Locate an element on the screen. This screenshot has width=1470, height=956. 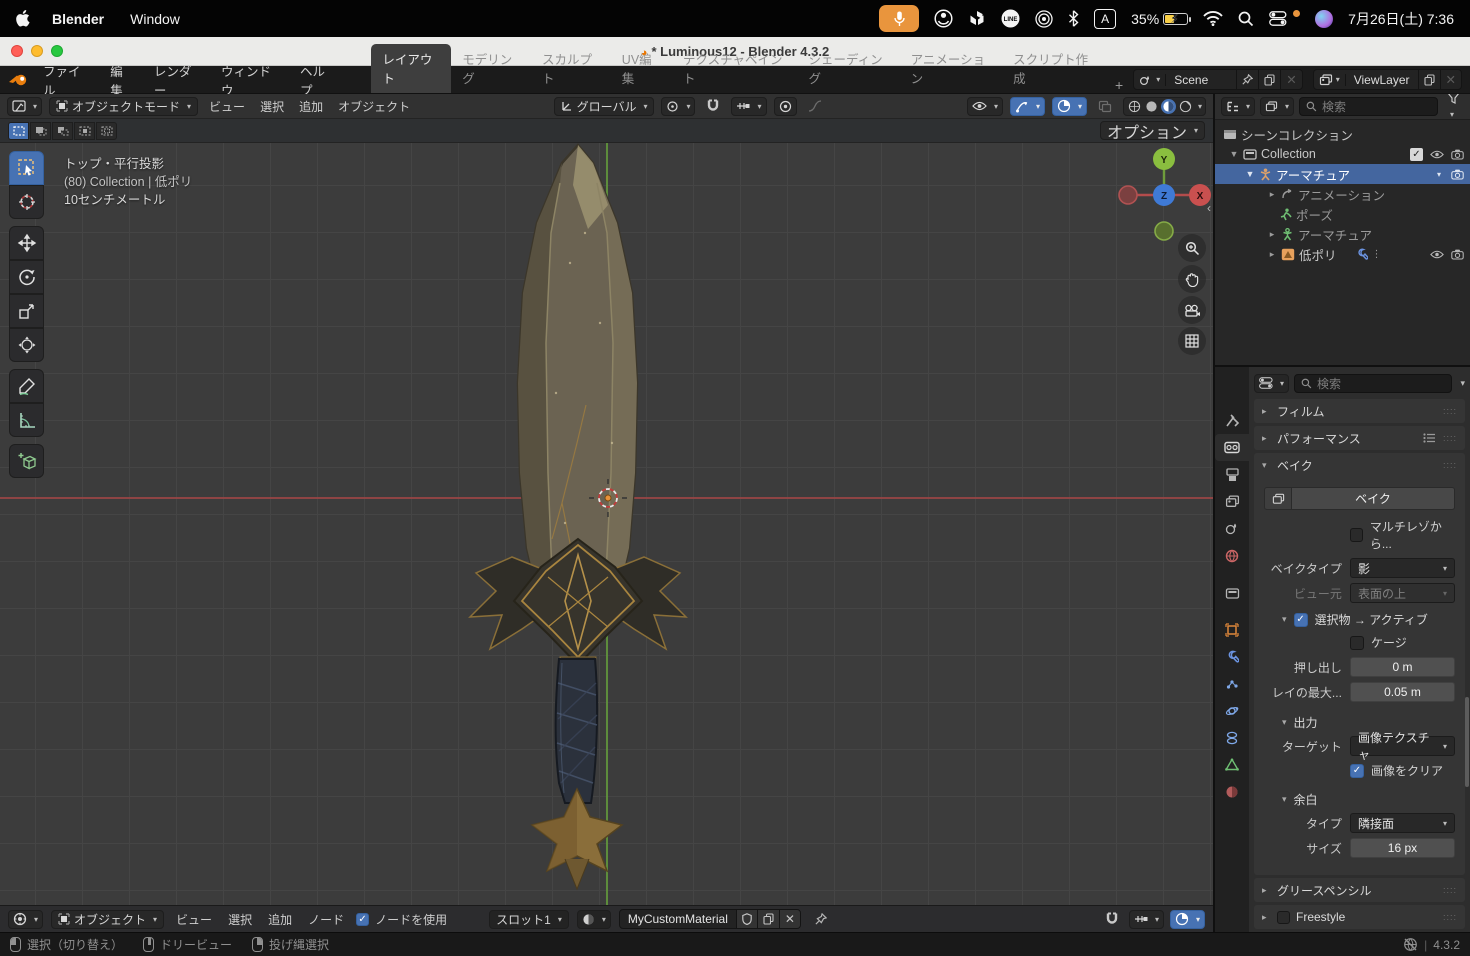
tab-constraint-properties is located at coordinates (1232, 737).